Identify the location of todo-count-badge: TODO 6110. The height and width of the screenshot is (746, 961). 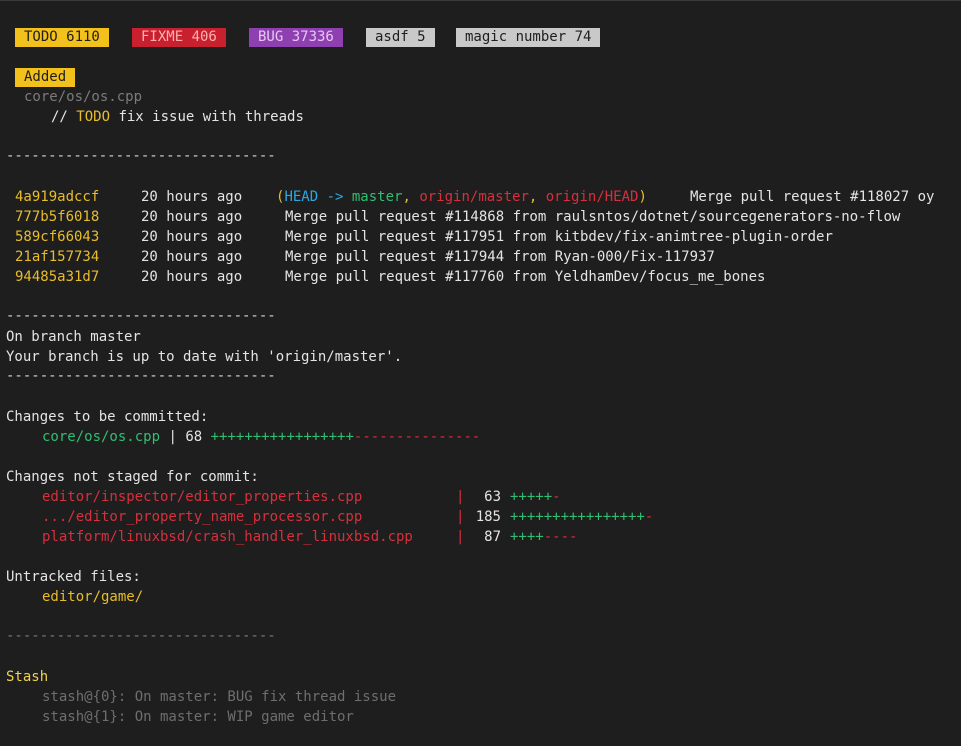
(62, 37).